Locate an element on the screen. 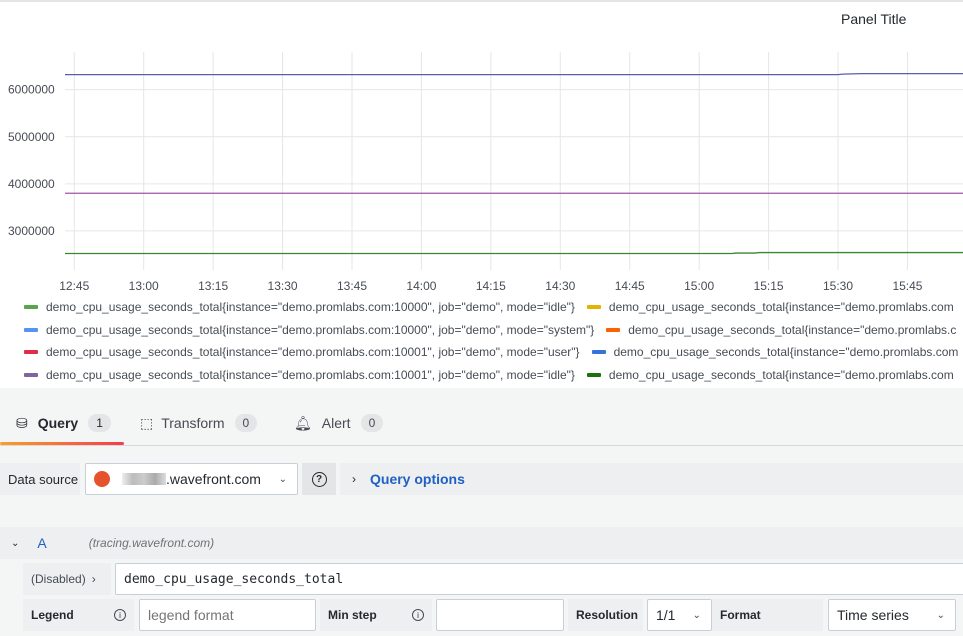  prometheus-icon is located at coordinates (102, 479).